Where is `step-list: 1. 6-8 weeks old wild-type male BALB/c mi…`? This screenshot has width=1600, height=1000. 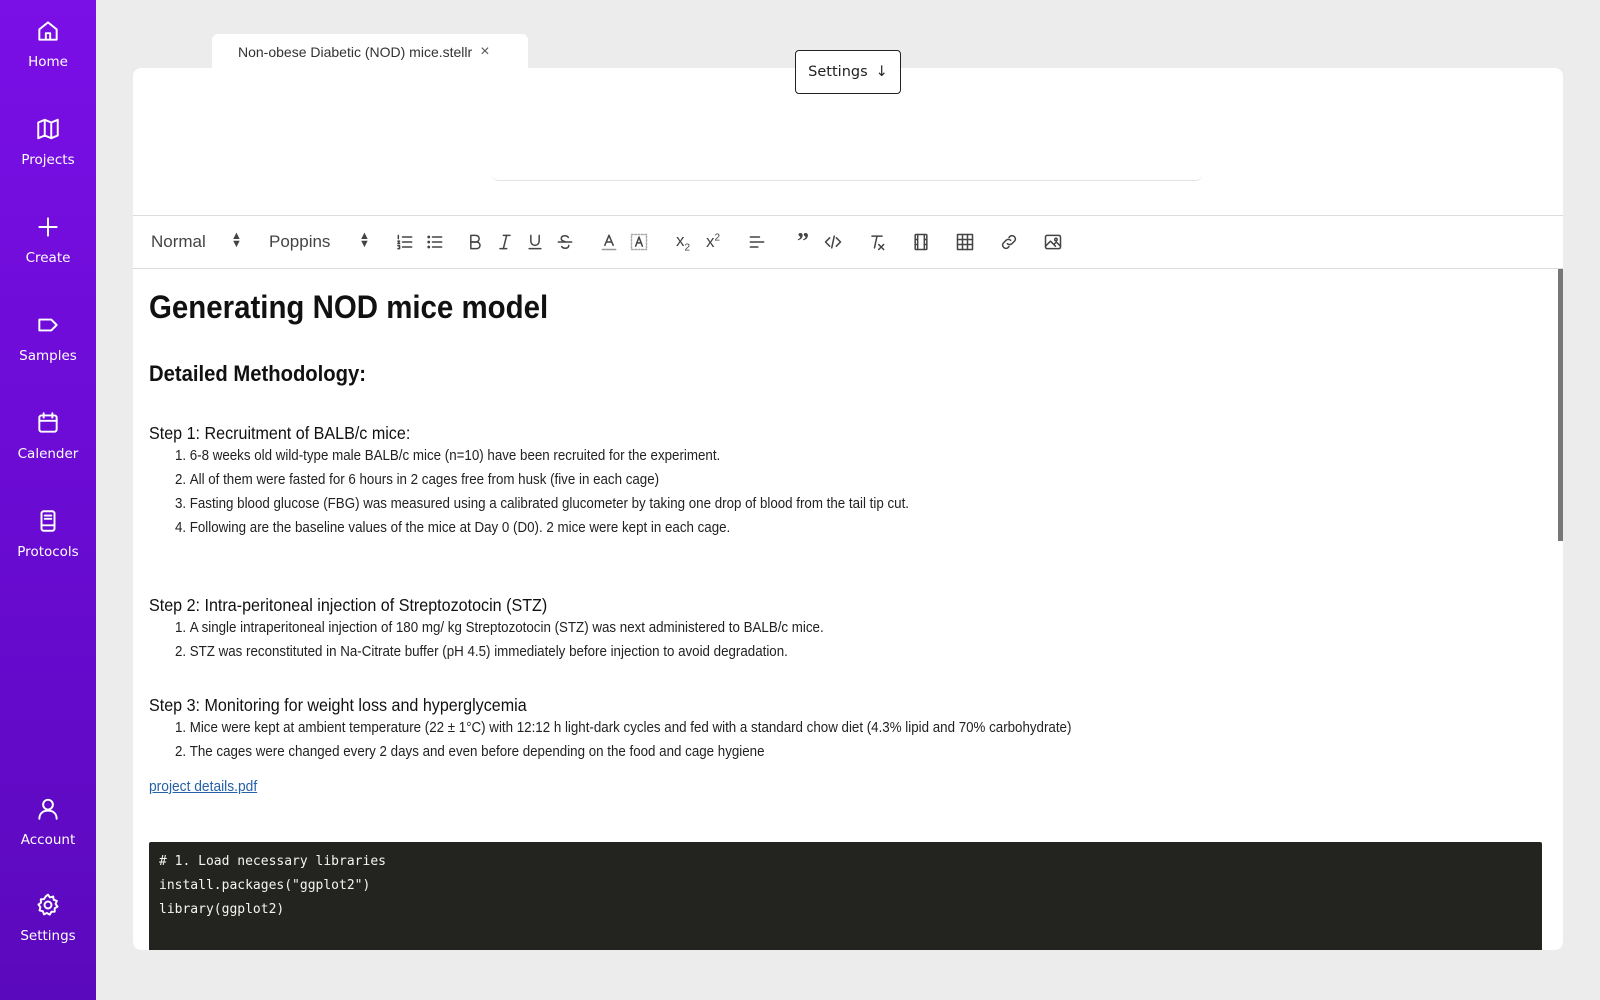 step-list: 1. 6-8 weeks old wild-type male BALB/c mi… is located at coordinates (542, 492).